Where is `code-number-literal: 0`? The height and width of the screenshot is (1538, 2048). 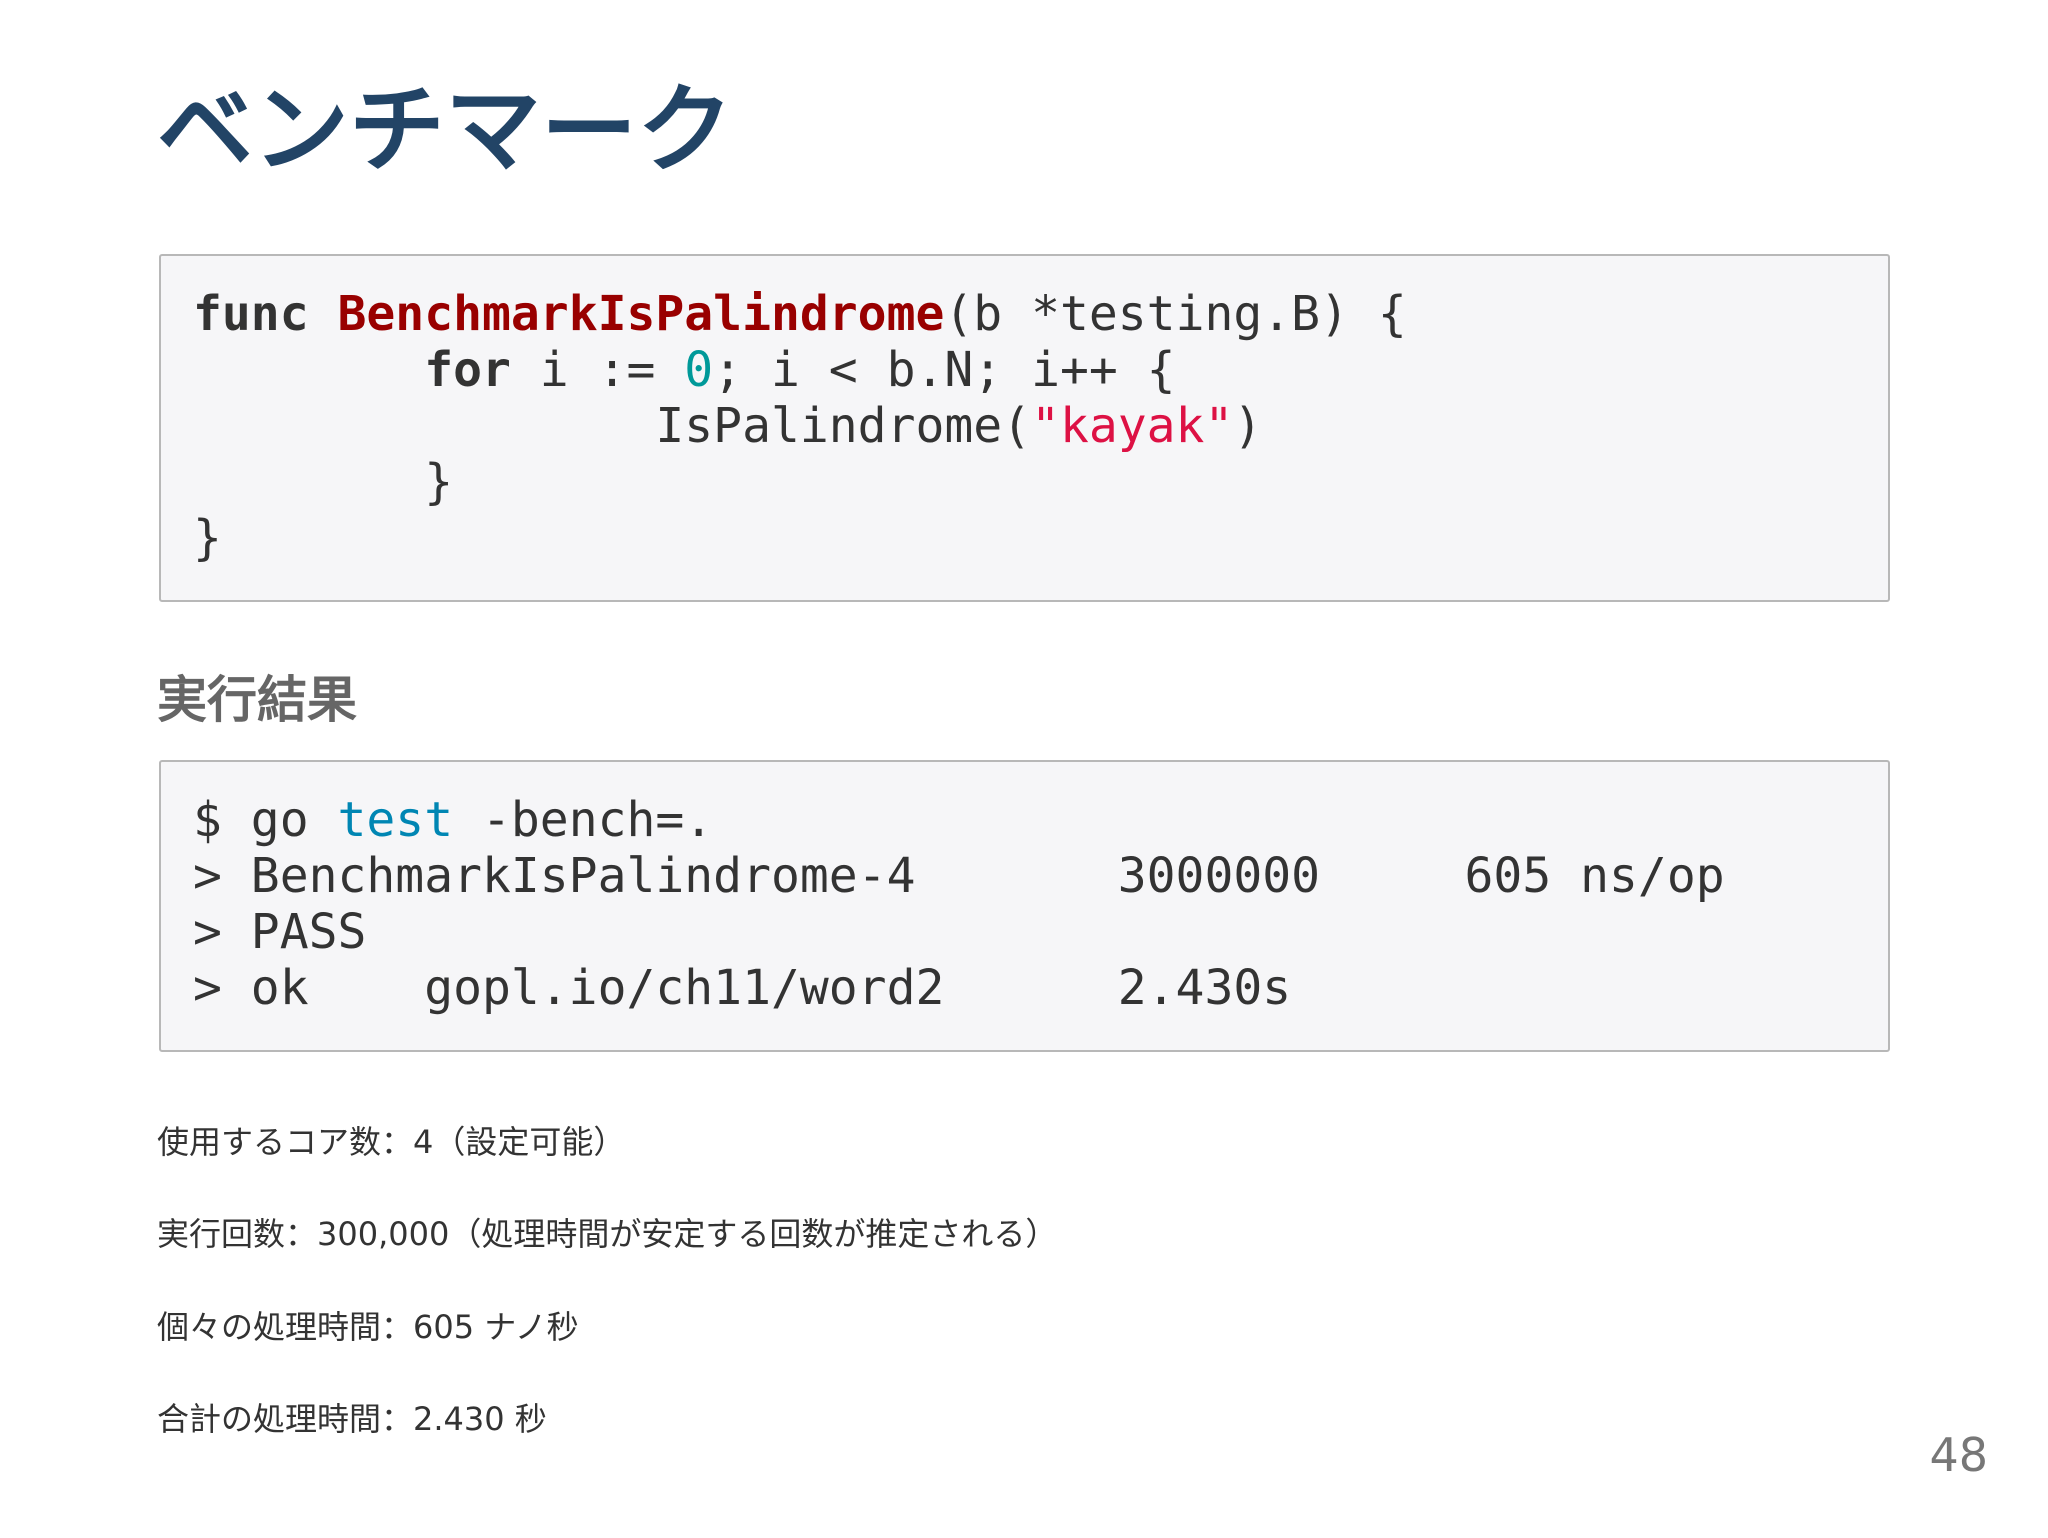 code-number-literal: 0 is located at coordinates (699, 370).